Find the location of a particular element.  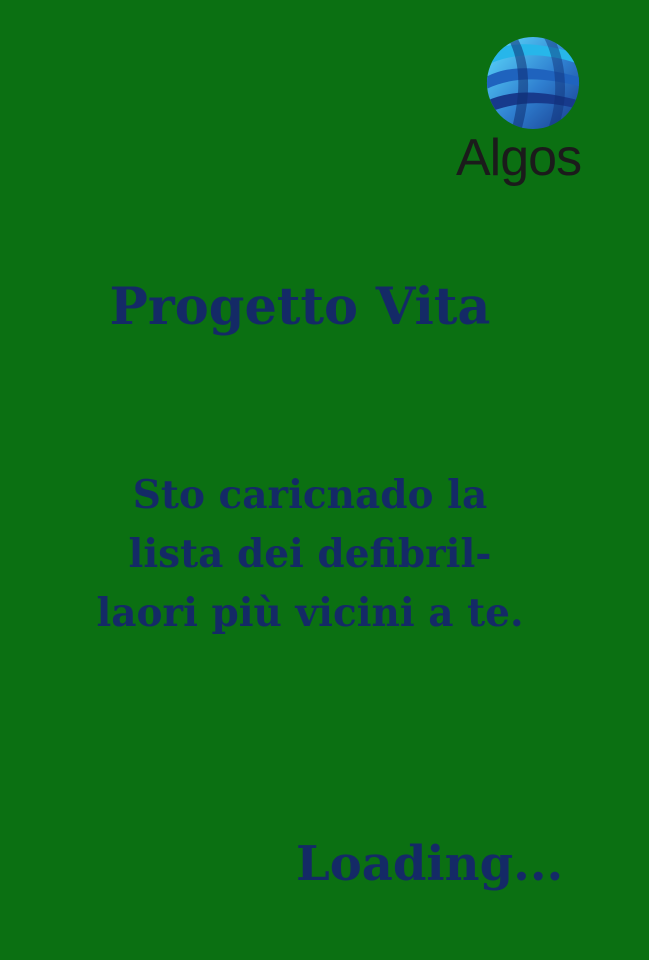

loading-message-line: Sto caricnado la is located at coordinates (310, 495).